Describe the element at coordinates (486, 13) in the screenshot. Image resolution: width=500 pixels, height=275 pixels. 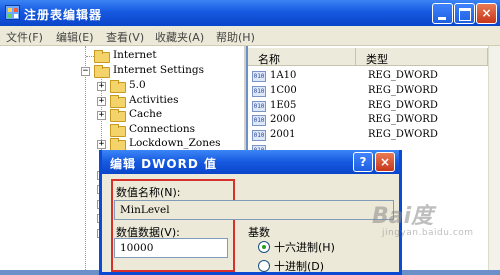
I see `close-button: ×` at that location.